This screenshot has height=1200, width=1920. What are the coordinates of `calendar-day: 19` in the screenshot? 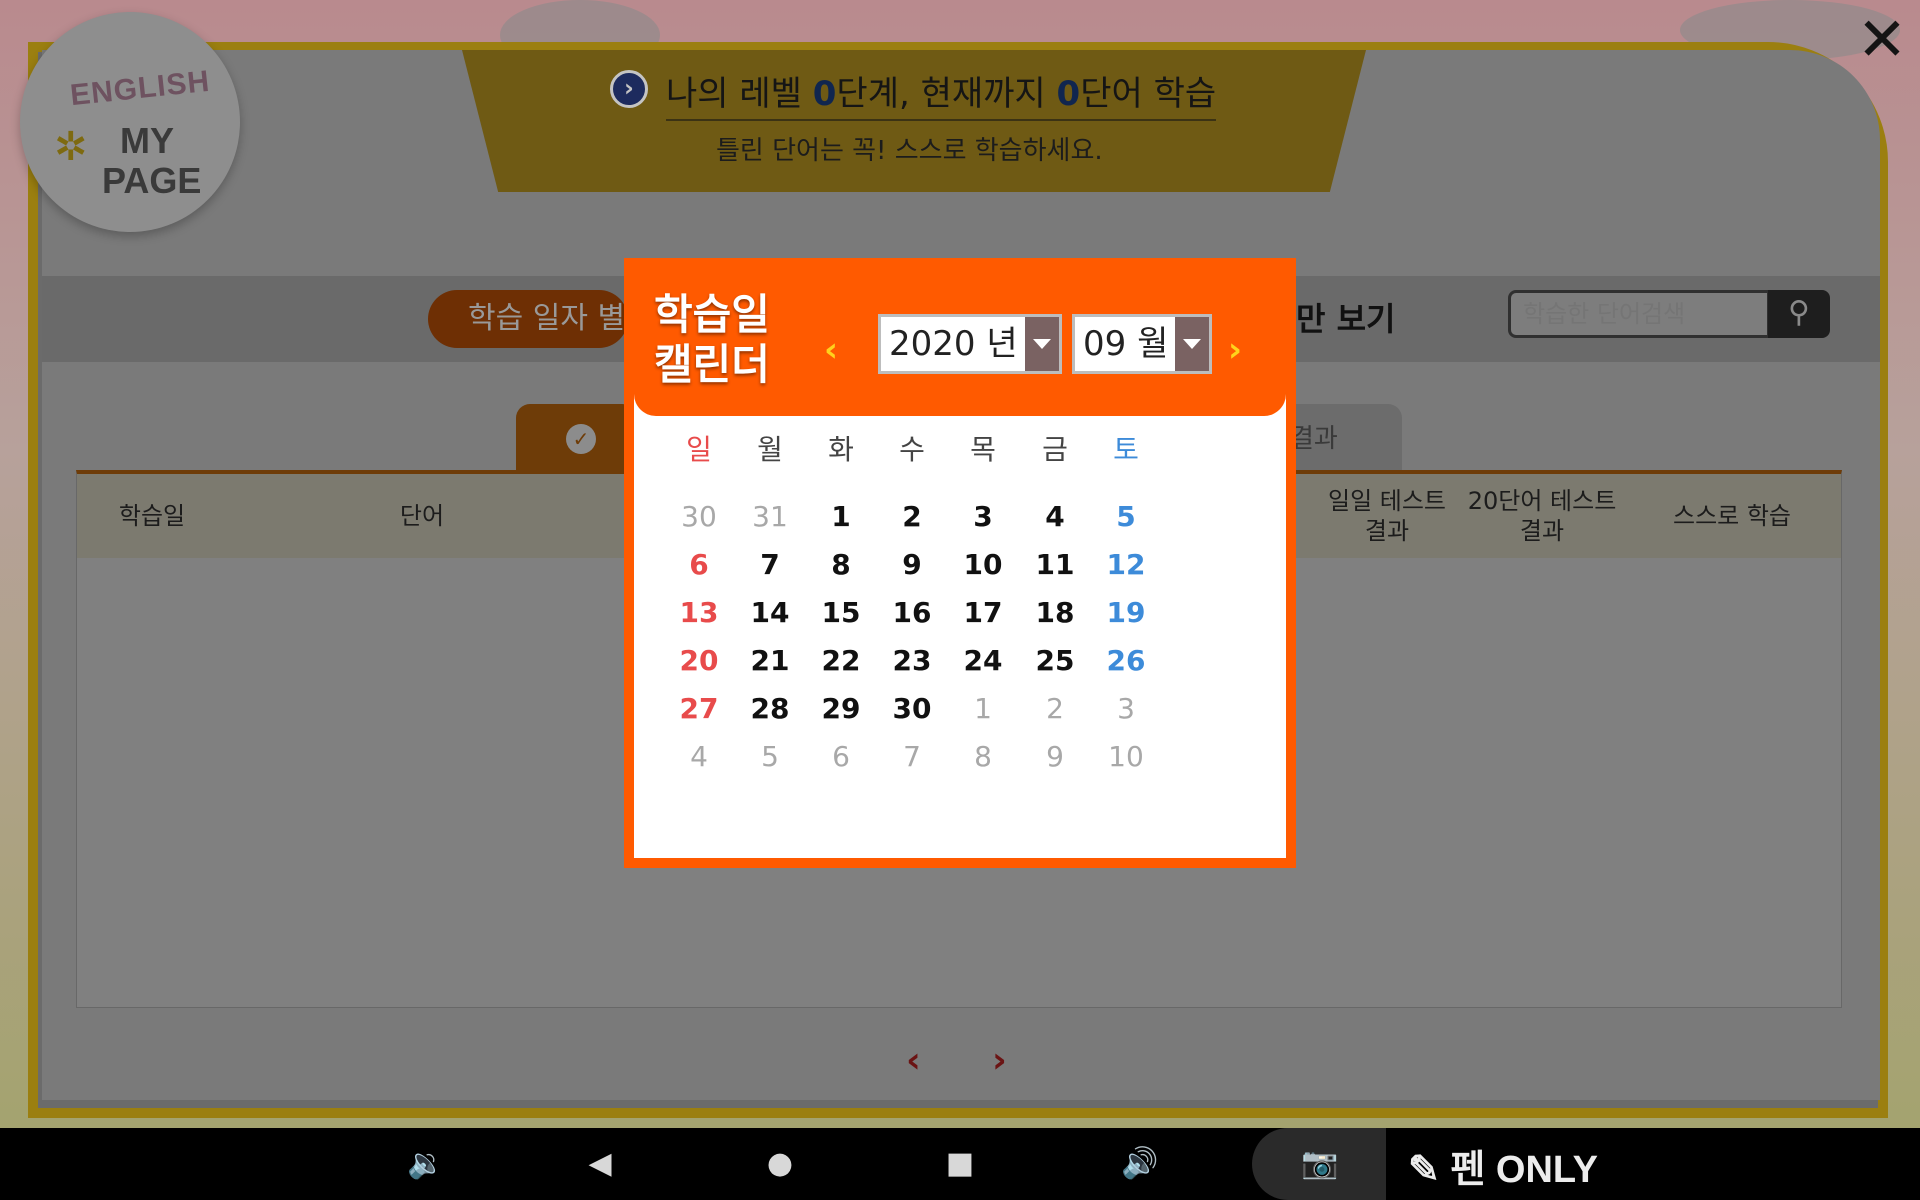 It's located at (1126, 612).